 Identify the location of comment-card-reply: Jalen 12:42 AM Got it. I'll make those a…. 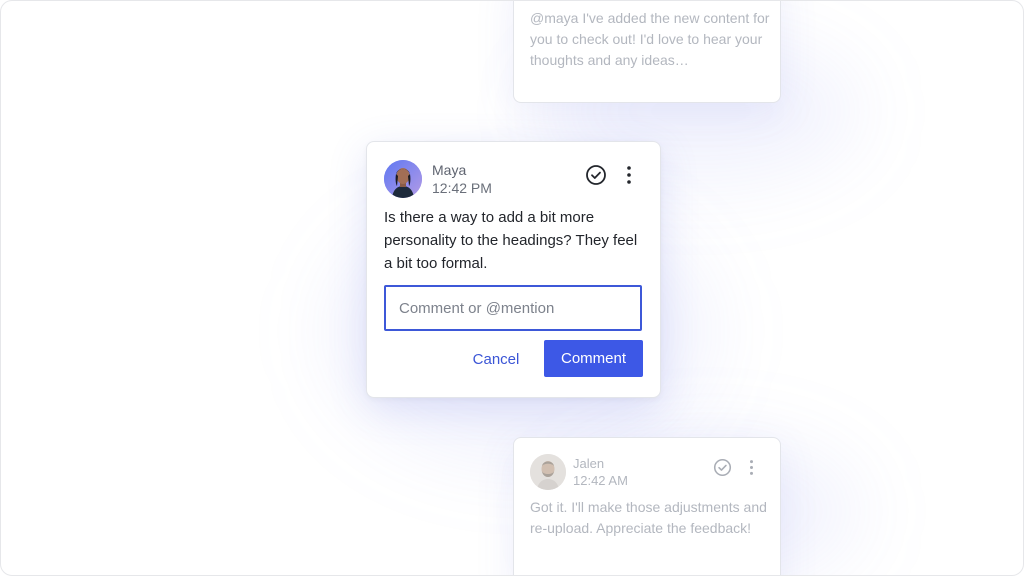
(647, 506).